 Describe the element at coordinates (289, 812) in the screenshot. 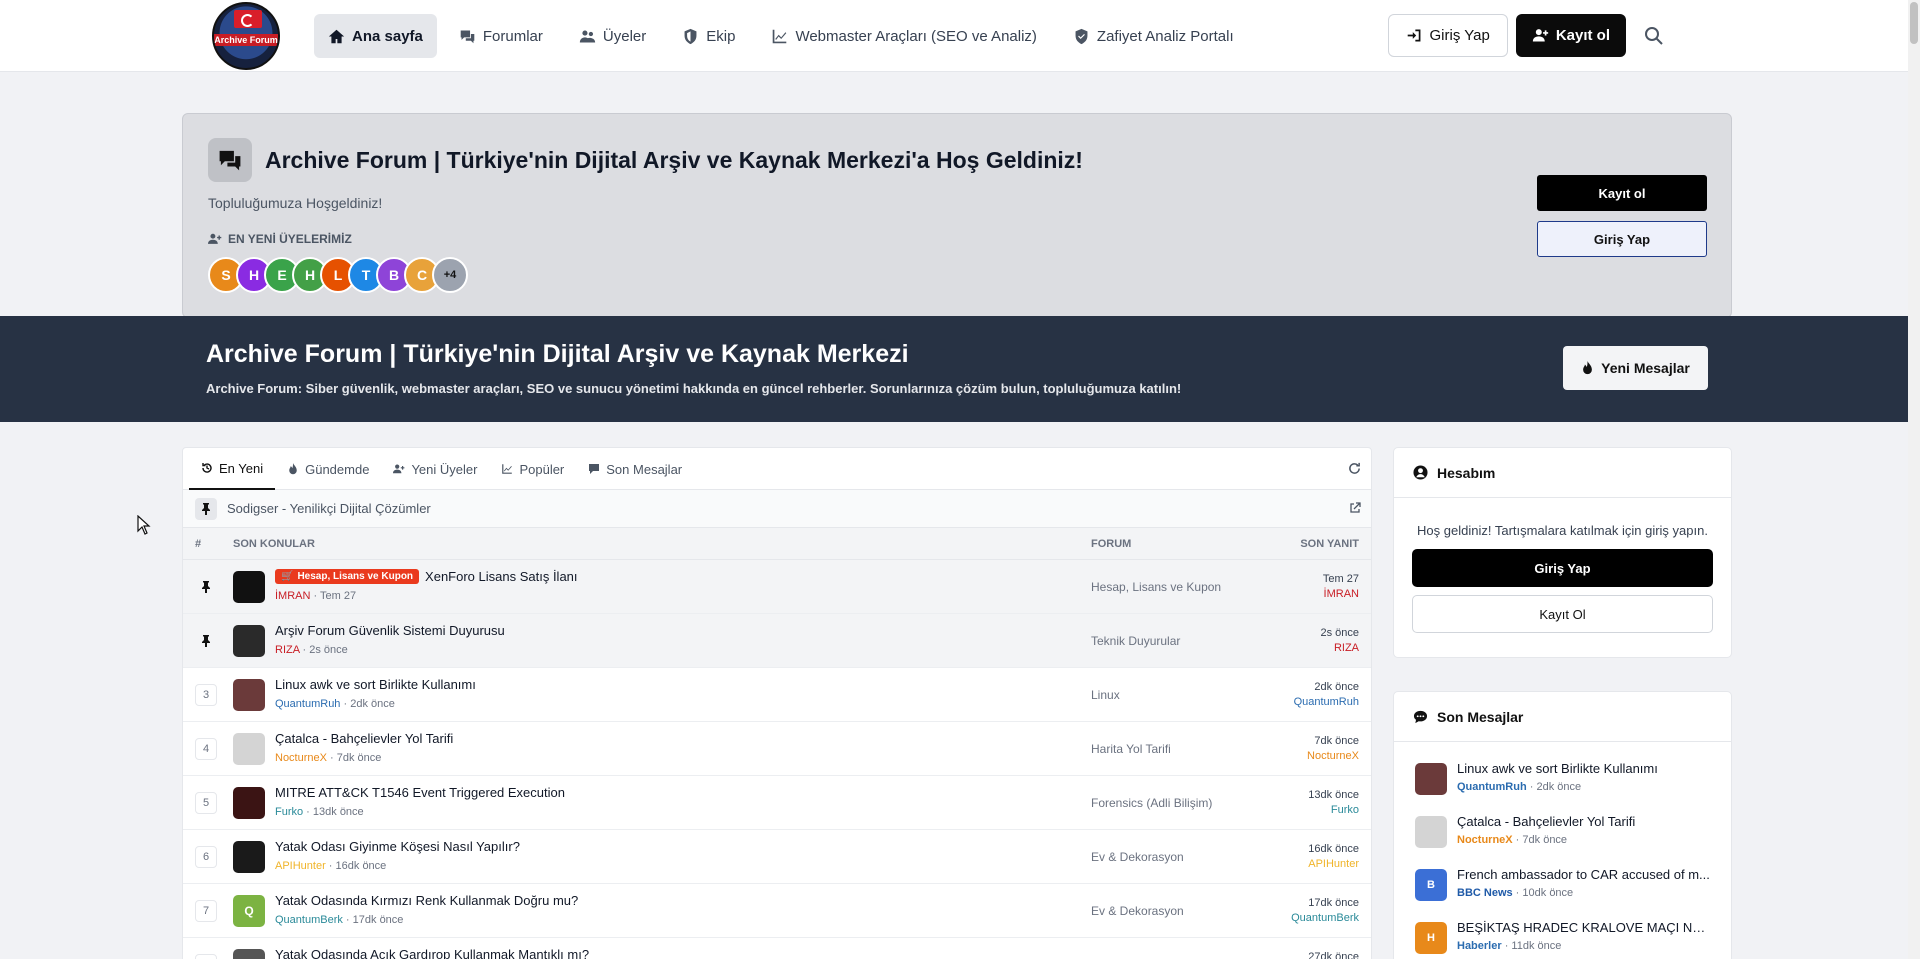

I see `author-name: Furko` at that location.